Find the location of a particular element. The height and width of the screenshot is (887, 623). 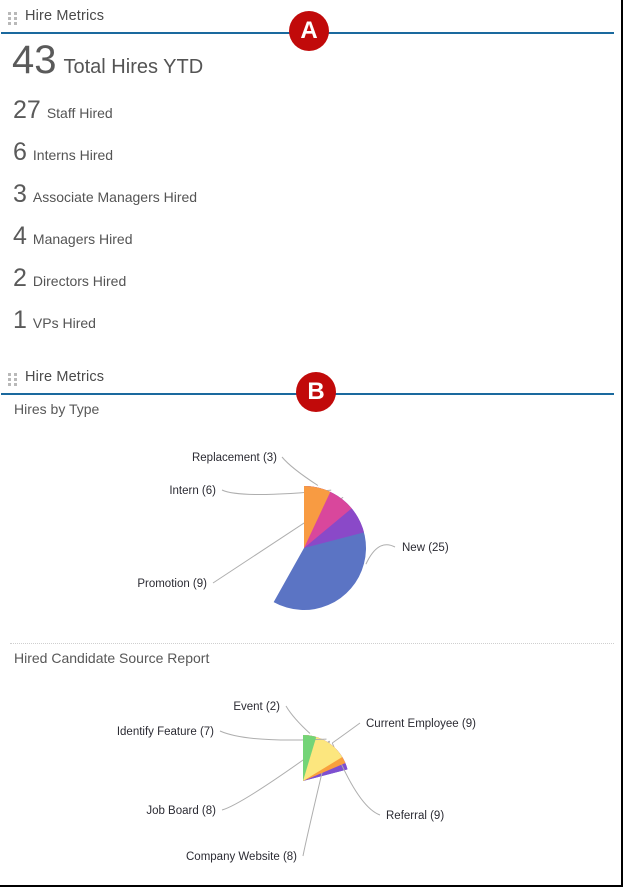

kpi-label: Directors Hired is located at coordinates (79, 281).